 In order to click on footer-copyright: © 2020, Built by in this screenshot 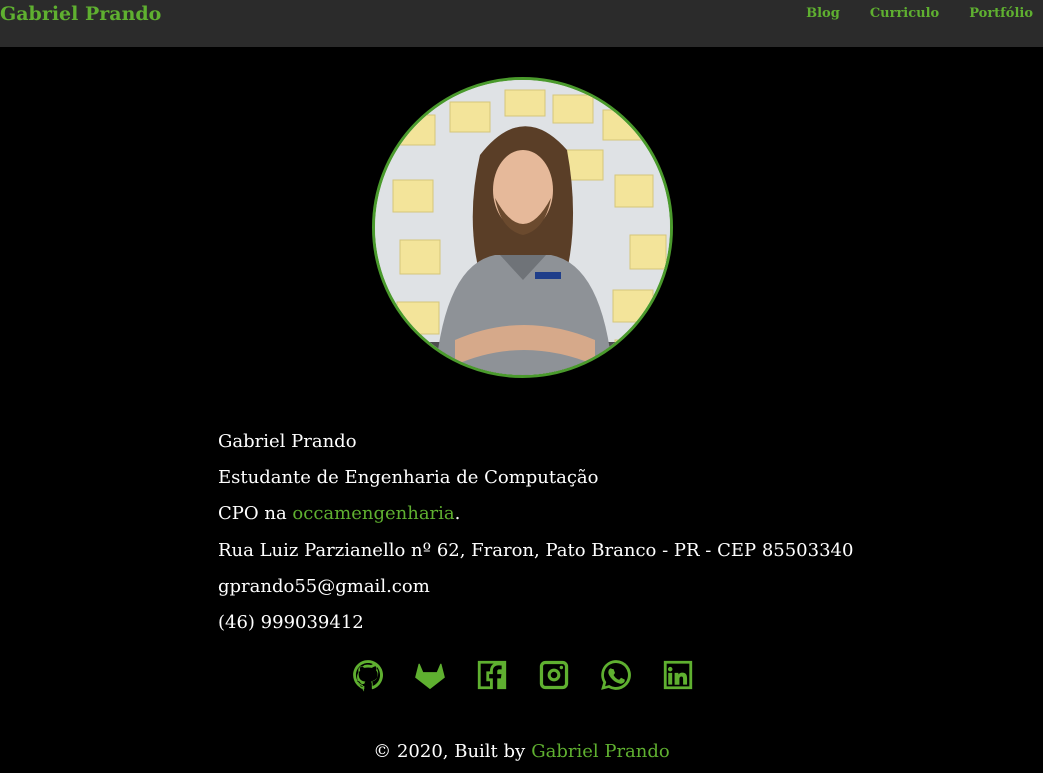, I will do `click(449, 751)`.